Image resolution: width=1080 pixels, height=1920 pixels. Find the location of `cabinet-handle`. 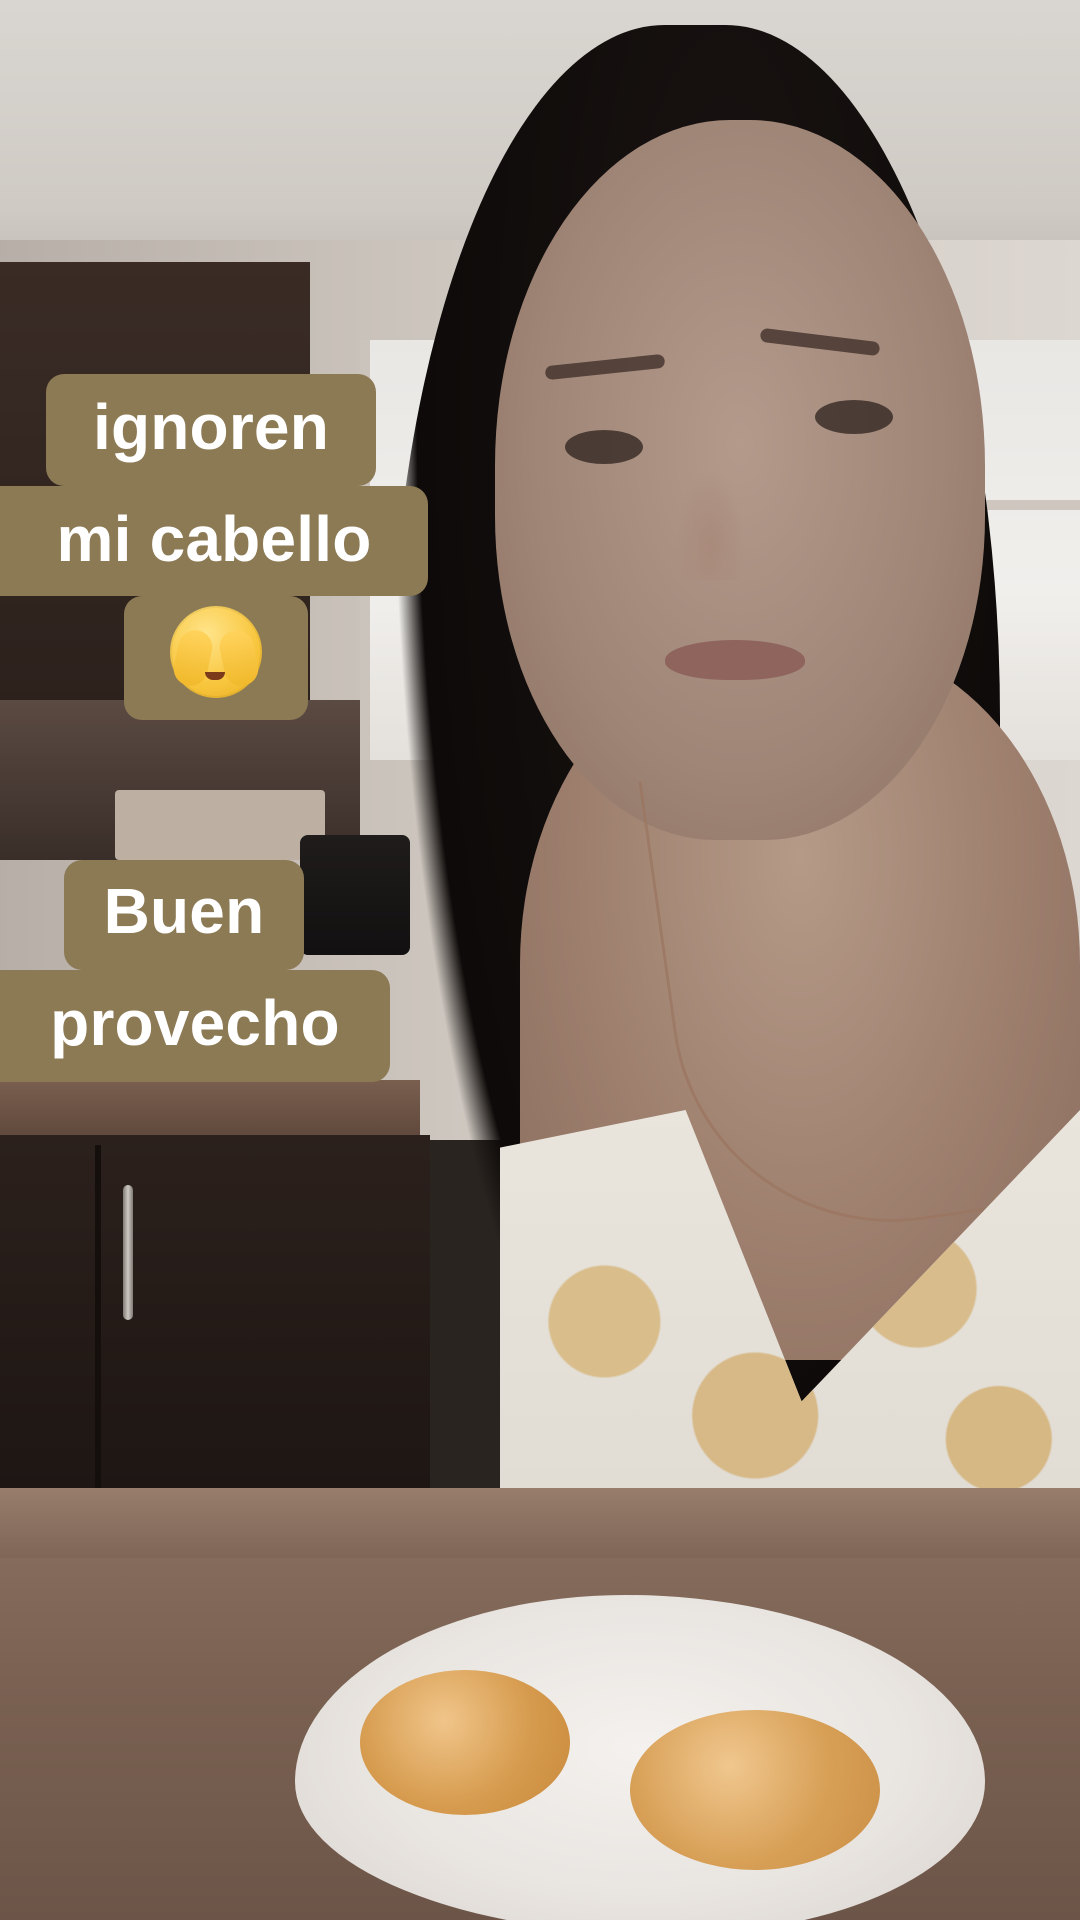

cabinet-handle is located at coordinates (128, 1252).